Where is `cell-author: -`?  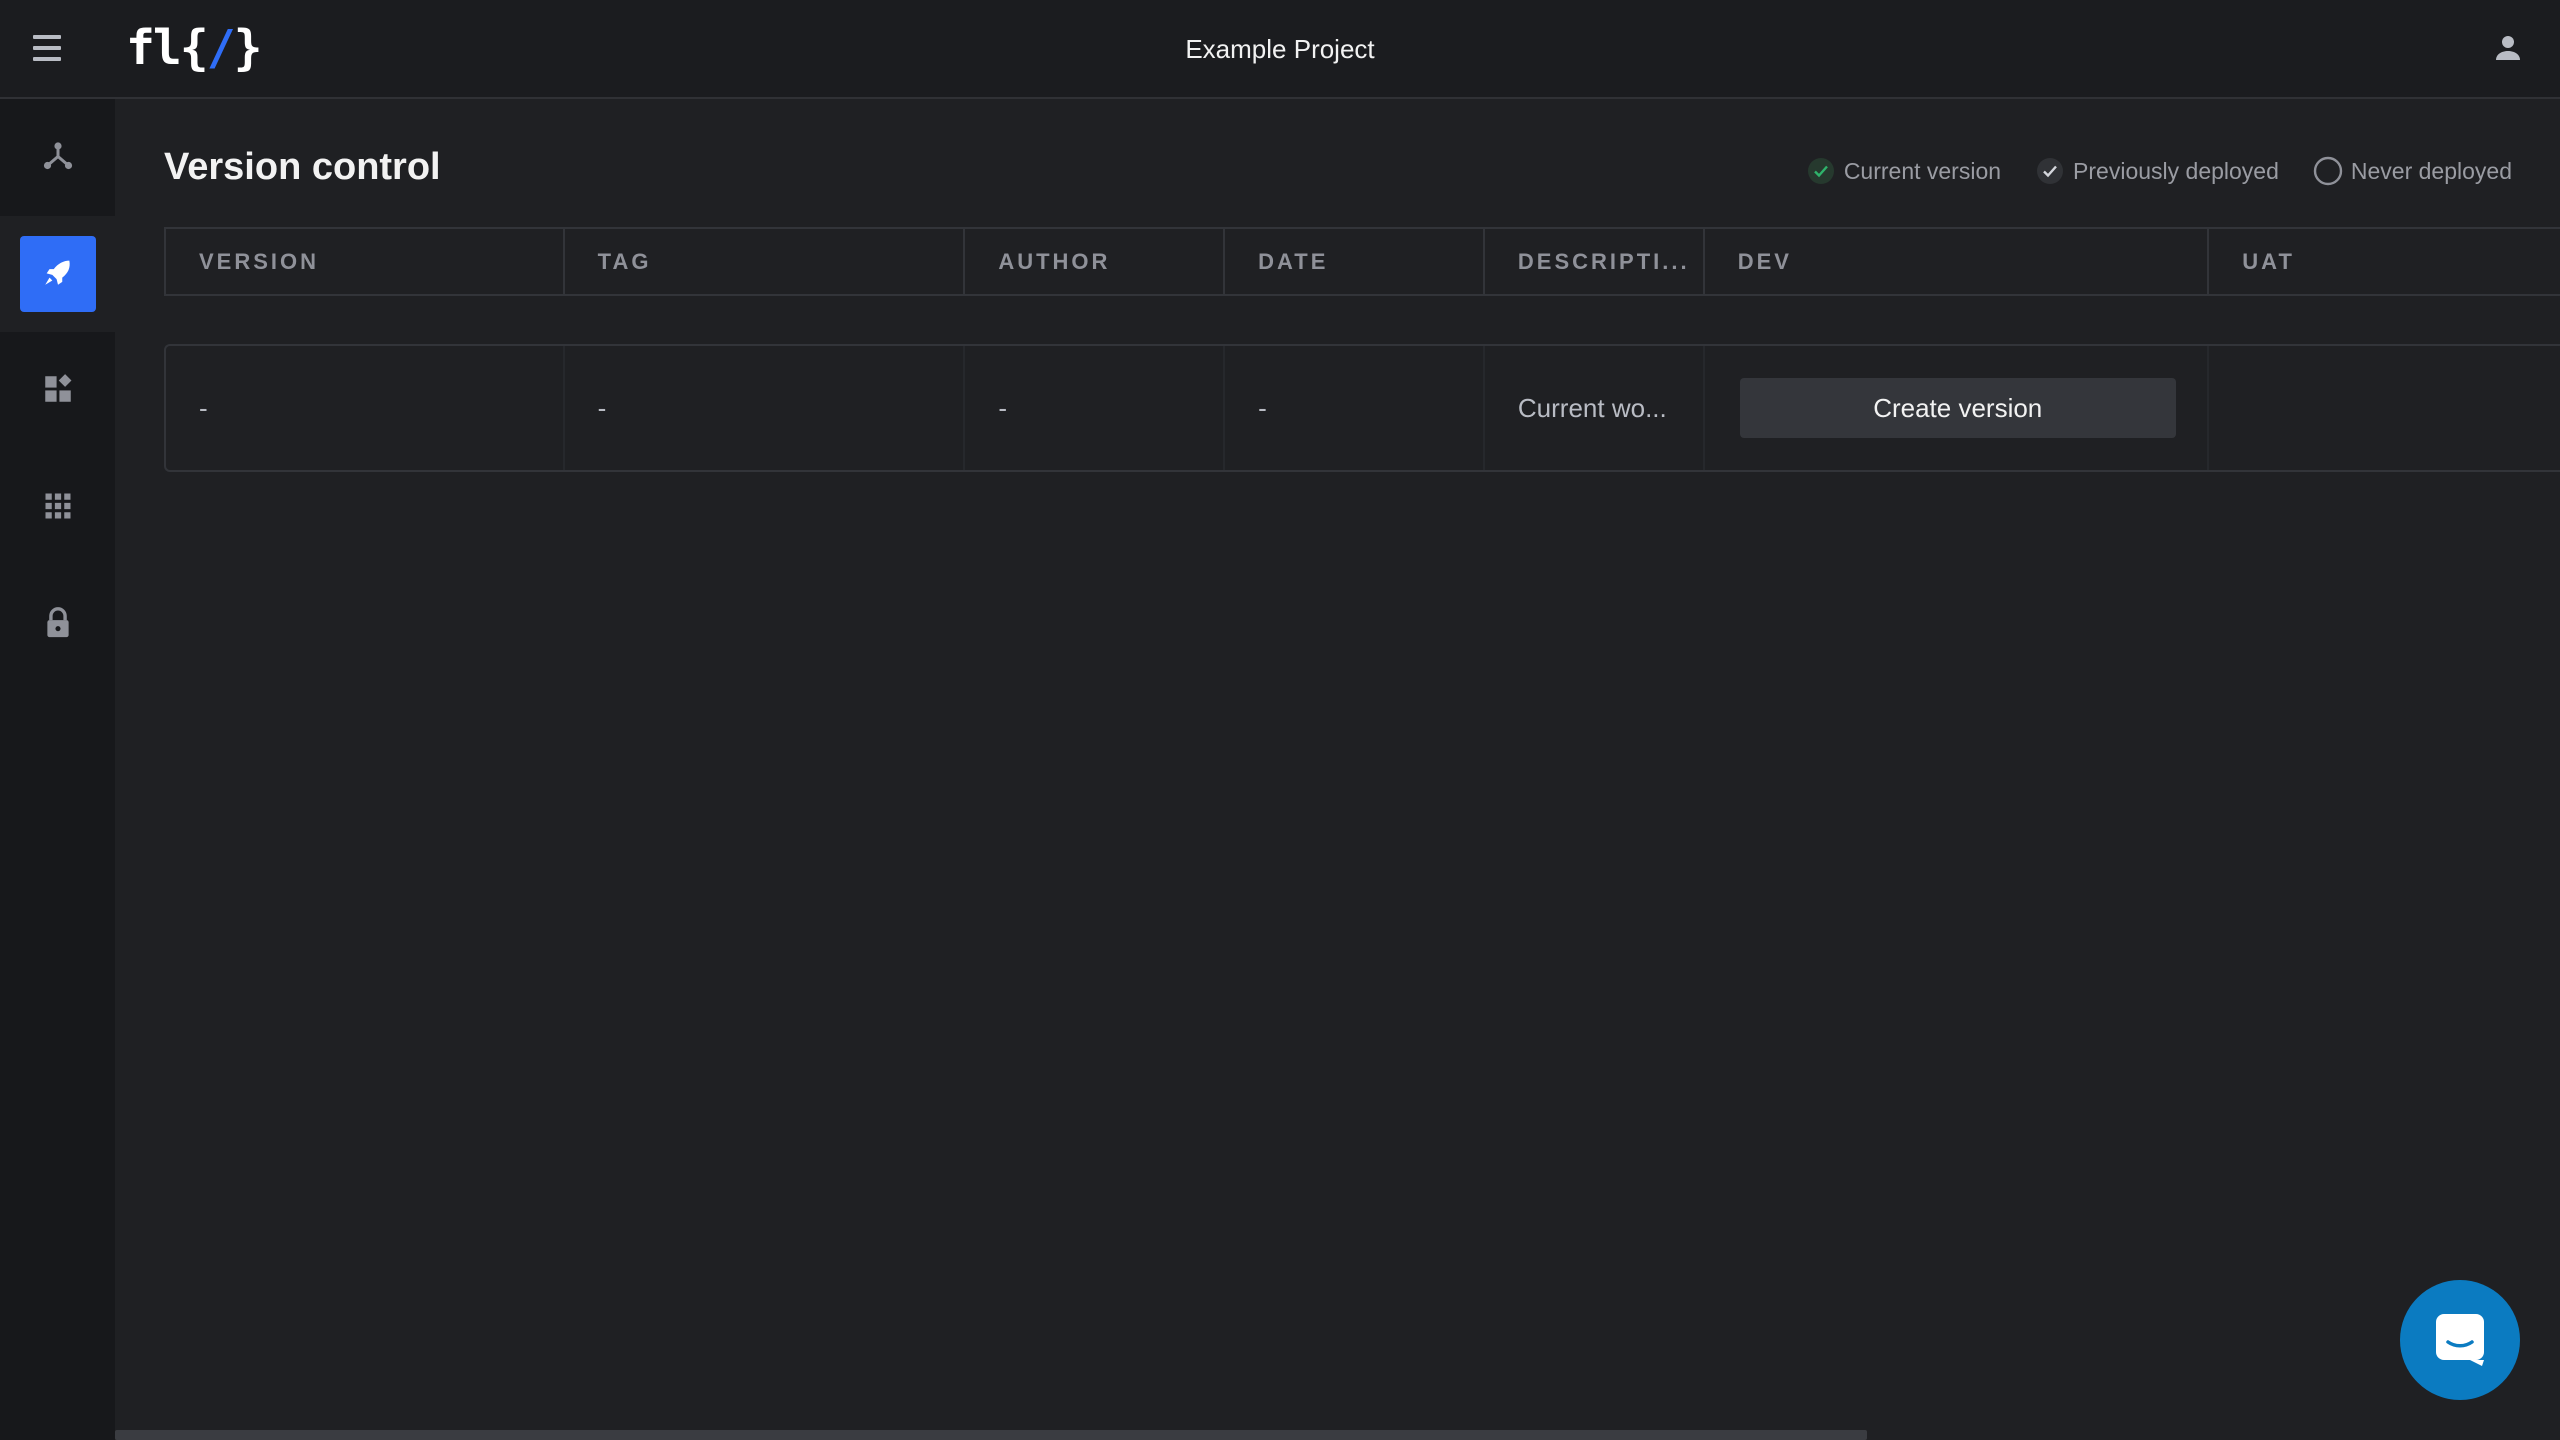
cell-author: - is located at coordinates (1095, 408).